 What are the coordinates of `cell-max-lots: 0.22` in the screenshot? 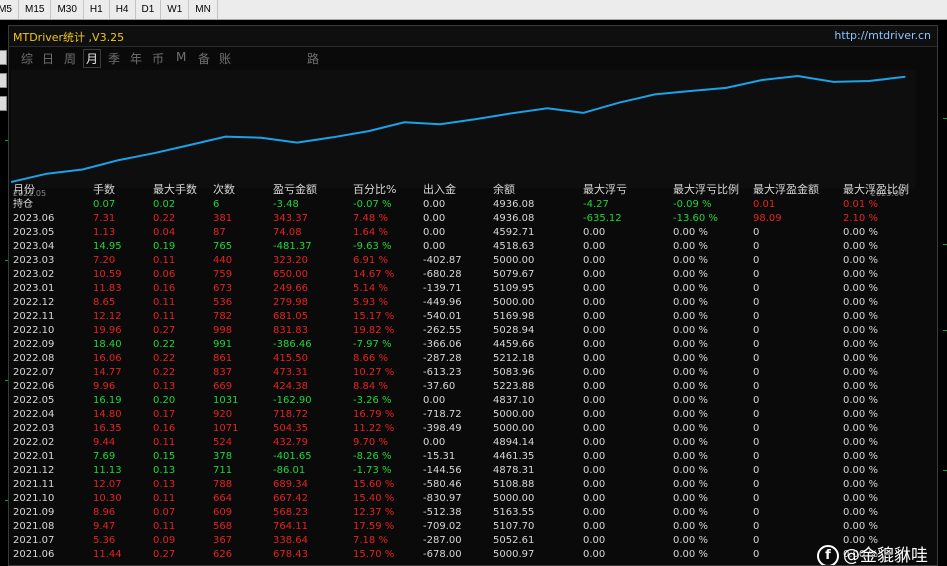 It's located at (164, 358).